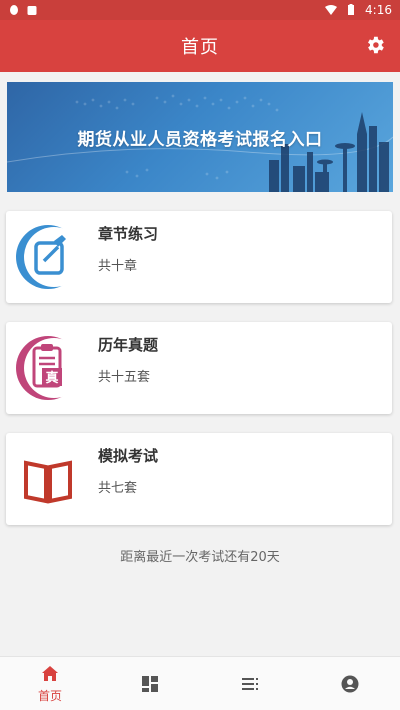  I want to click on profile-icon, so click(350, 683).